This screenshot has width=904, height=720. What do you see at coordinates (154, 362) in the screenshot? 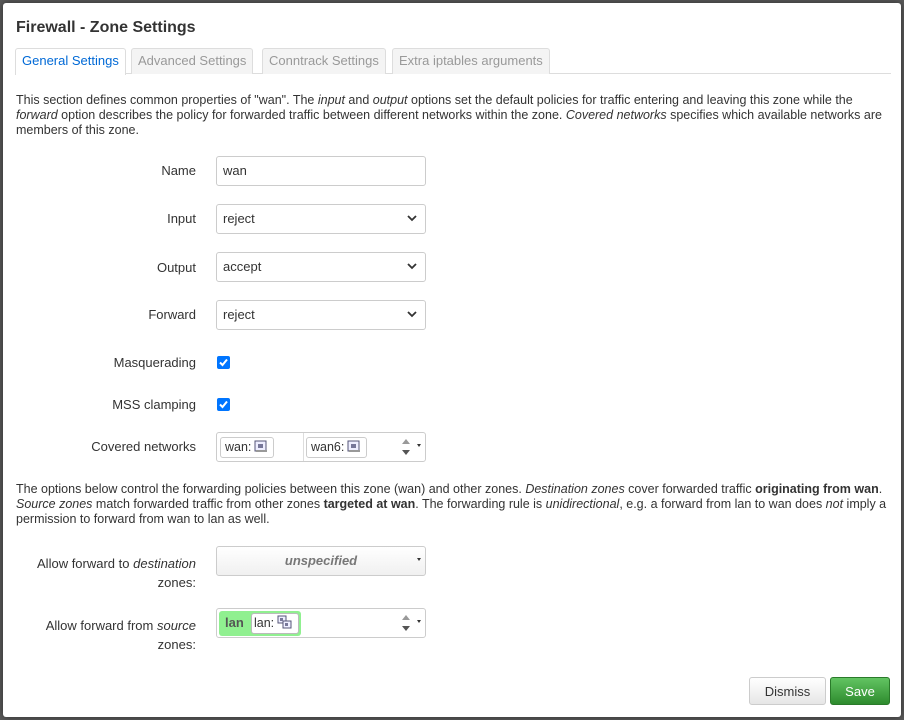
I see `masquerading-label: Masquerading` at bounding box center [154, 362].